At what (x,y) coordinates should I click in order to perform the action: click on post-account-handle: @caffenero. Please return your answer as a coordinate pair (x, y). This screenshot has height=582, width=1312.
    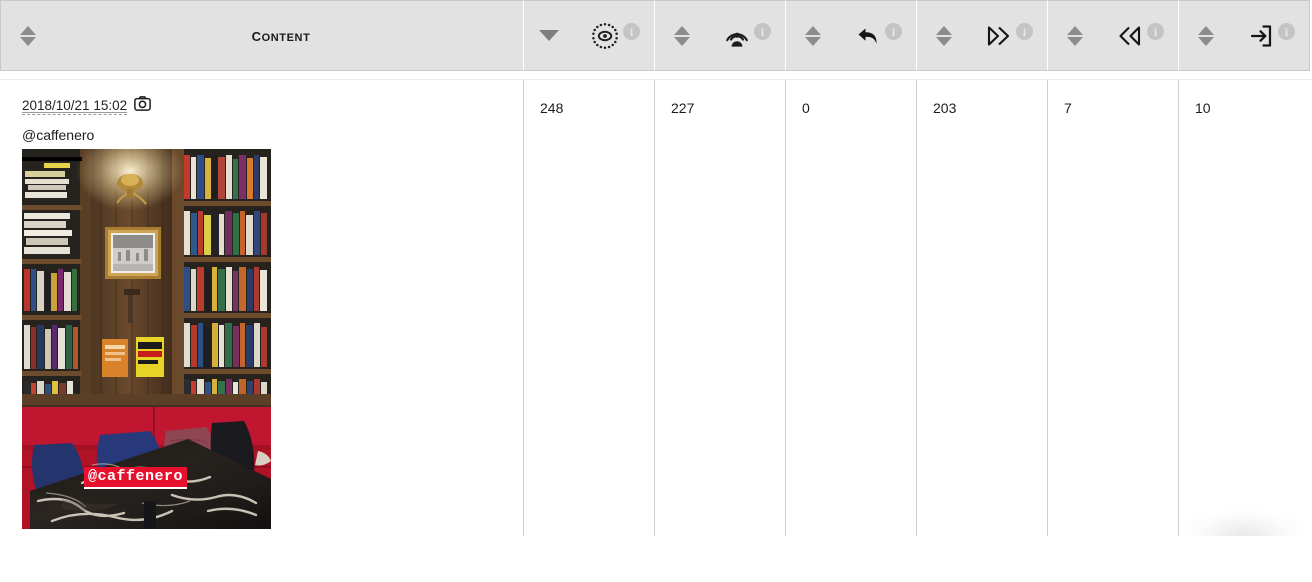
    Looking at the image, I should click on (58, 135).